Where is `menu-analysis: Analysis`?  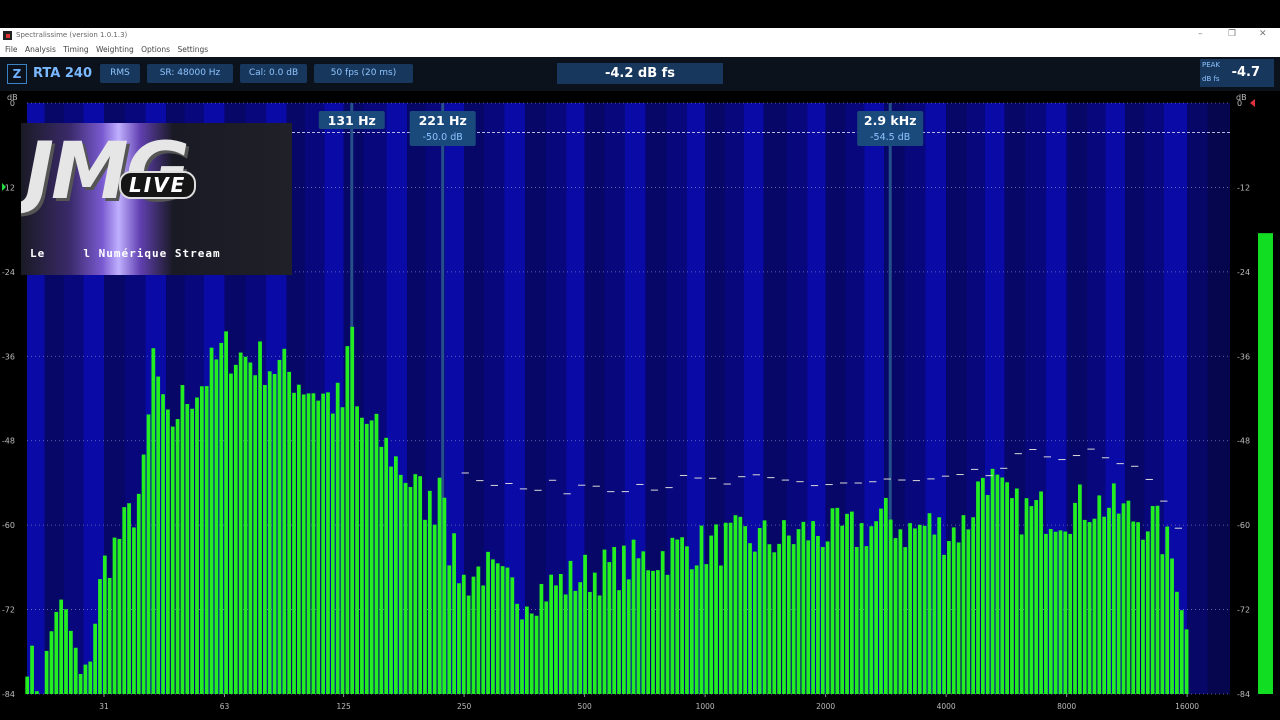
menu-analysis: Analysis is located at coordinates (40, 49).